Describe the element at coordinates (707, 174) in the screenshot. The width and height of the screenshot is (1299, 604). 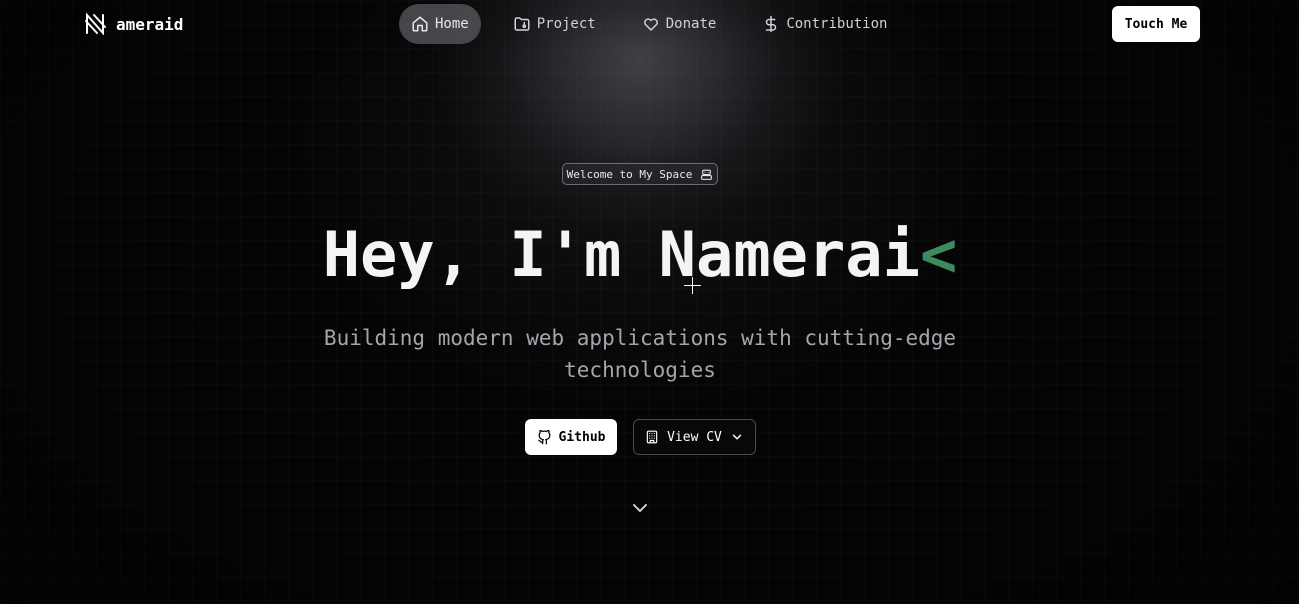
I see `bot-icon` at that location.